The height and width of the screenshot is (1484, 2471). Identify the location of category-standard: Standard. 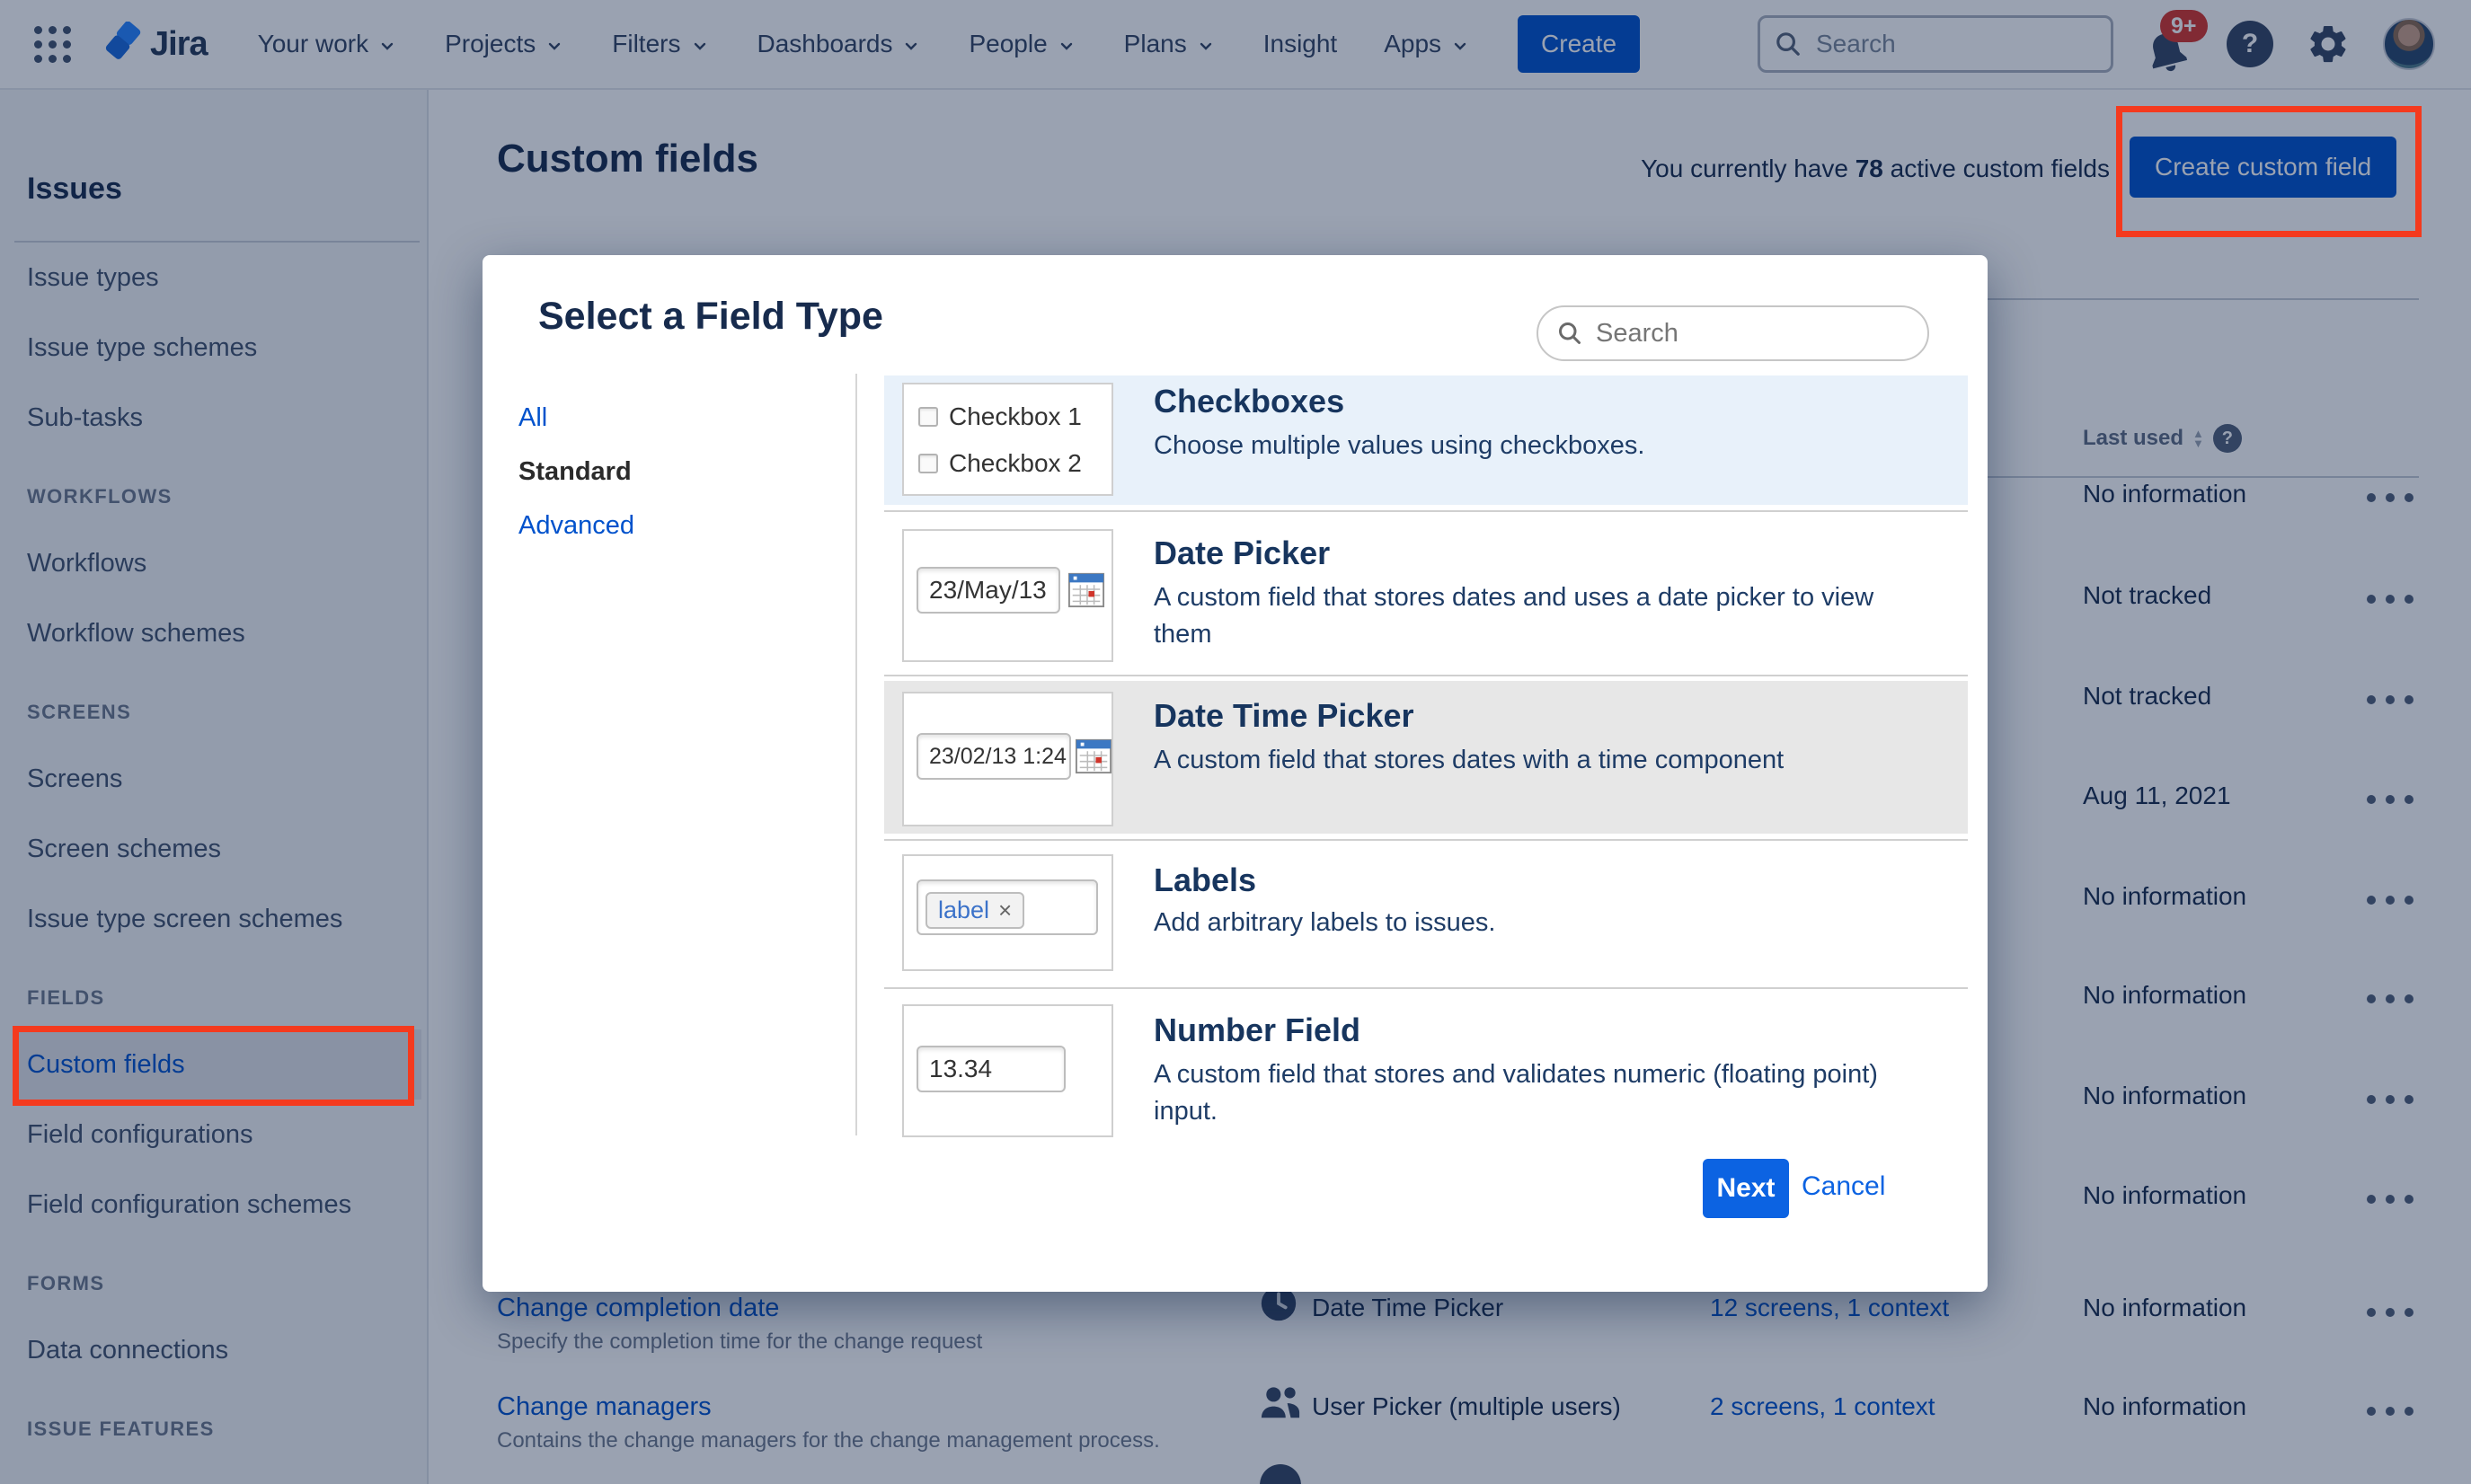
(575, 472).